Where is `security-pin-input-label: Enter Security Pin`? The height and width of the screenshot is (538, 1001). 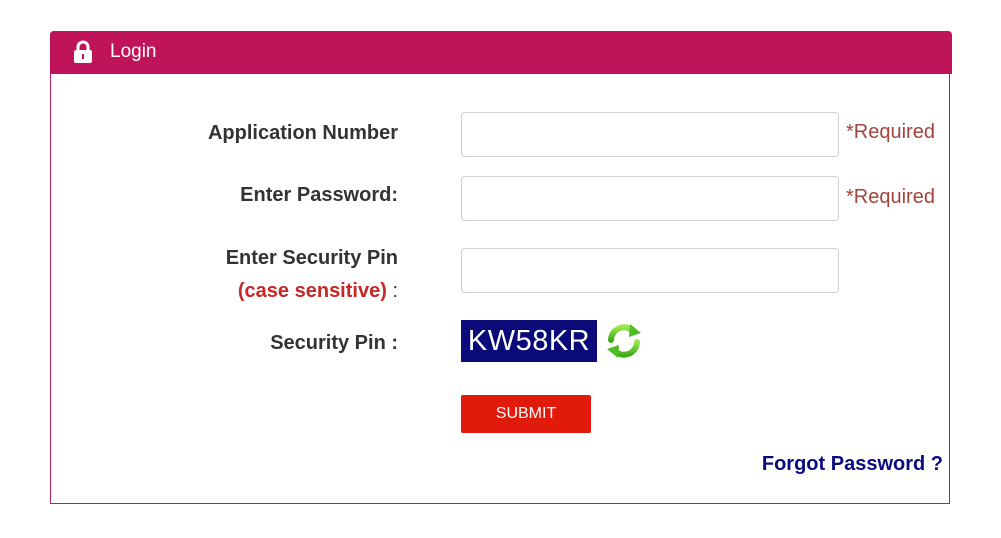
security-pin-input-label: Enter Security Pin is located at coordinates (311, 258).